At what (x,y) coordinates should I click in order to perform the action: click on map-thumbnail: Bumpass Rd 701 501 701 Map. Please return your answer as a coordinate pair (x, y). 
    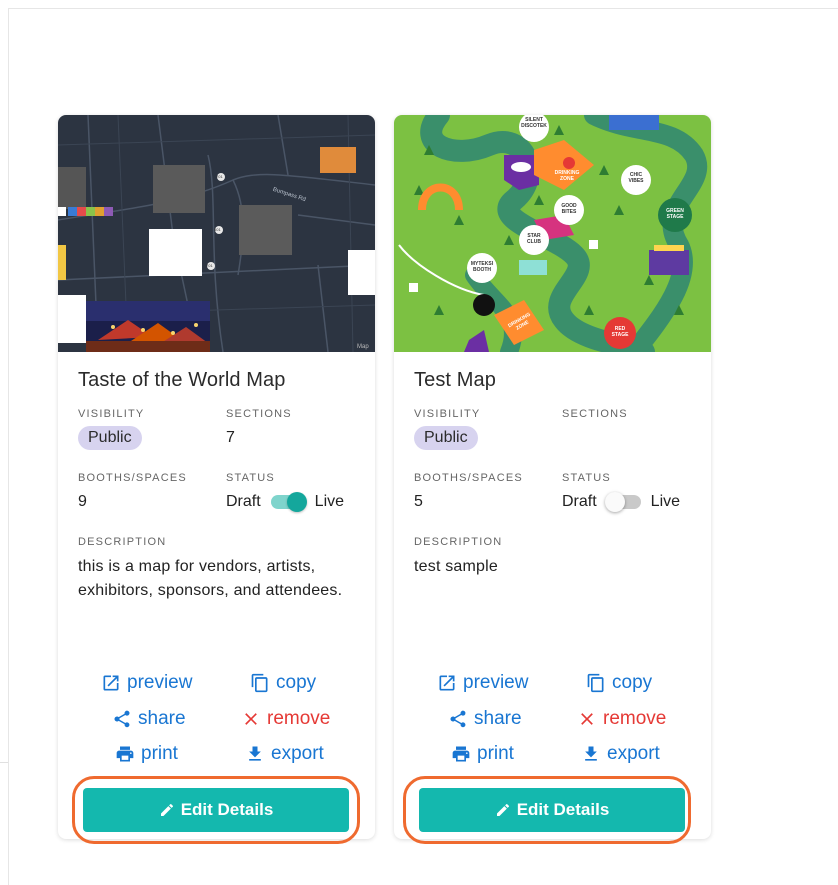
    Looking at the image, I should click on (216, 233).